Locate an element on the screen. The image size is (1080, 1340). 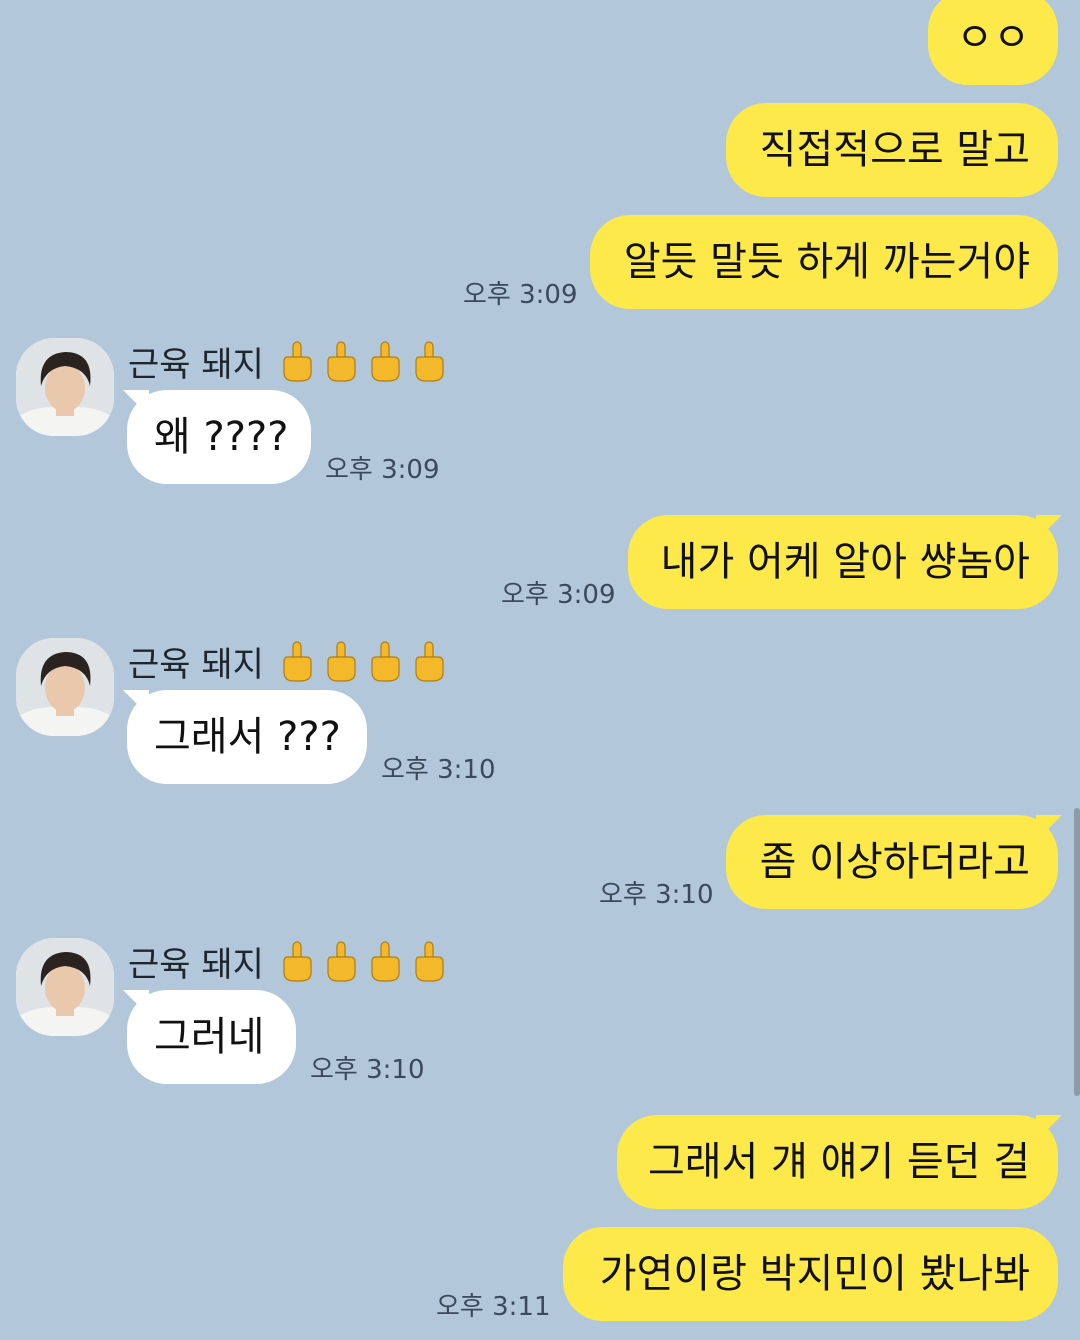
my-message-bubble: ㅇㅇ is located at coordinates (993, 42).